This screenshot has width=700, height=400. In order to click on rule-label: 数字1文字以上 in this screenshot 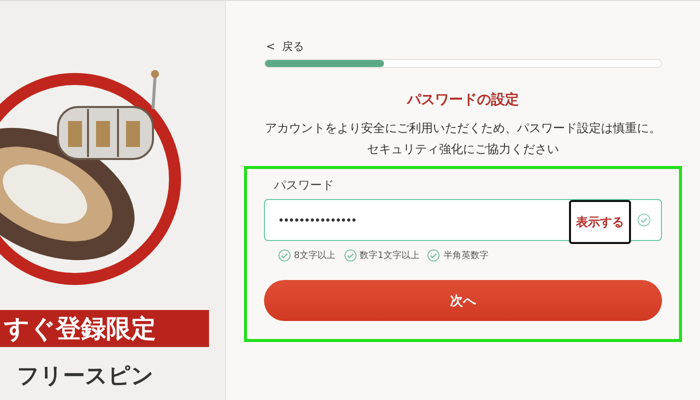, I will do `click(390, 256)`.